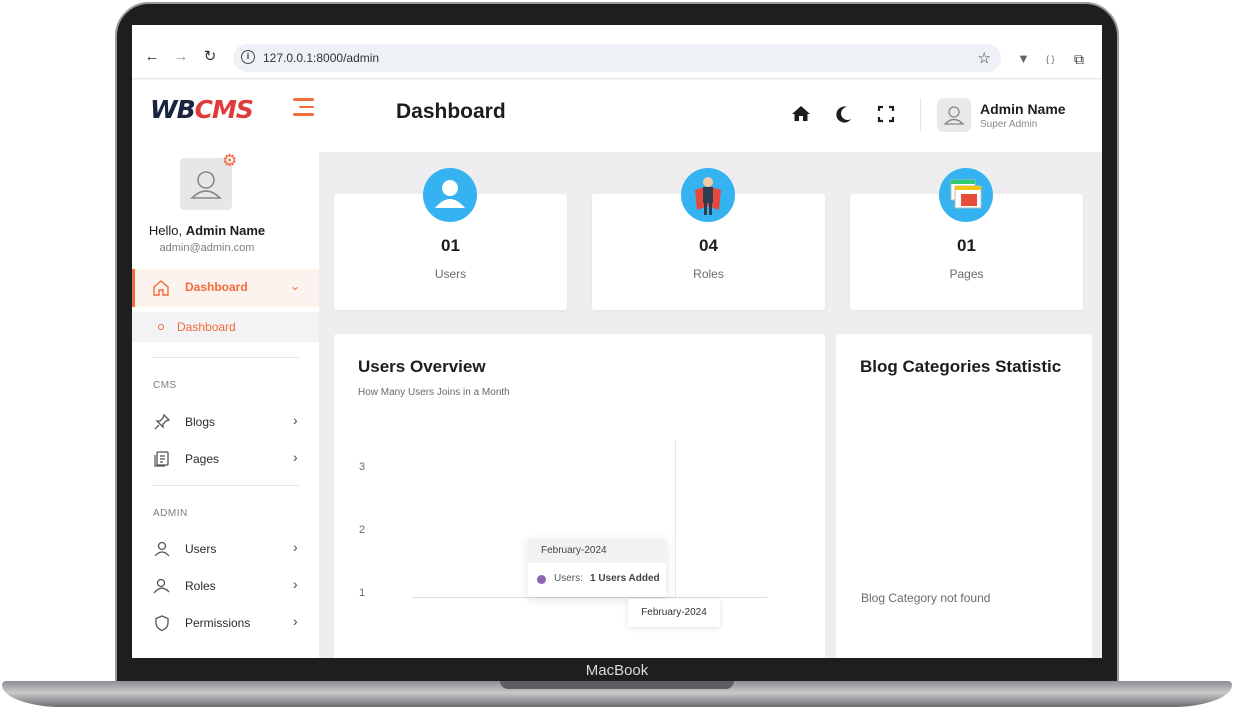  What do you see at coordinates (165, 385) in the screenshot?
I see `sidebar-section-heading: CMS` at bounding box center [165, 385].